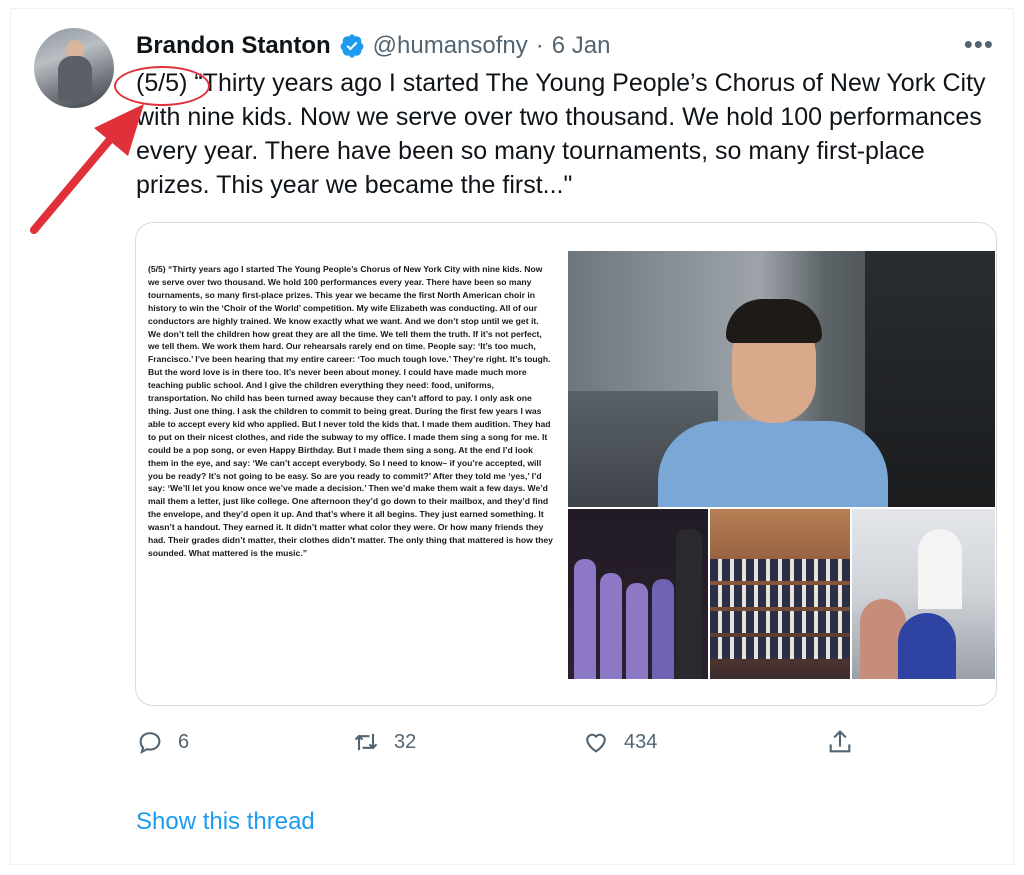 The height and width of the screenshot is (875, 1024). I want to click on share-button, so click(840, 742).